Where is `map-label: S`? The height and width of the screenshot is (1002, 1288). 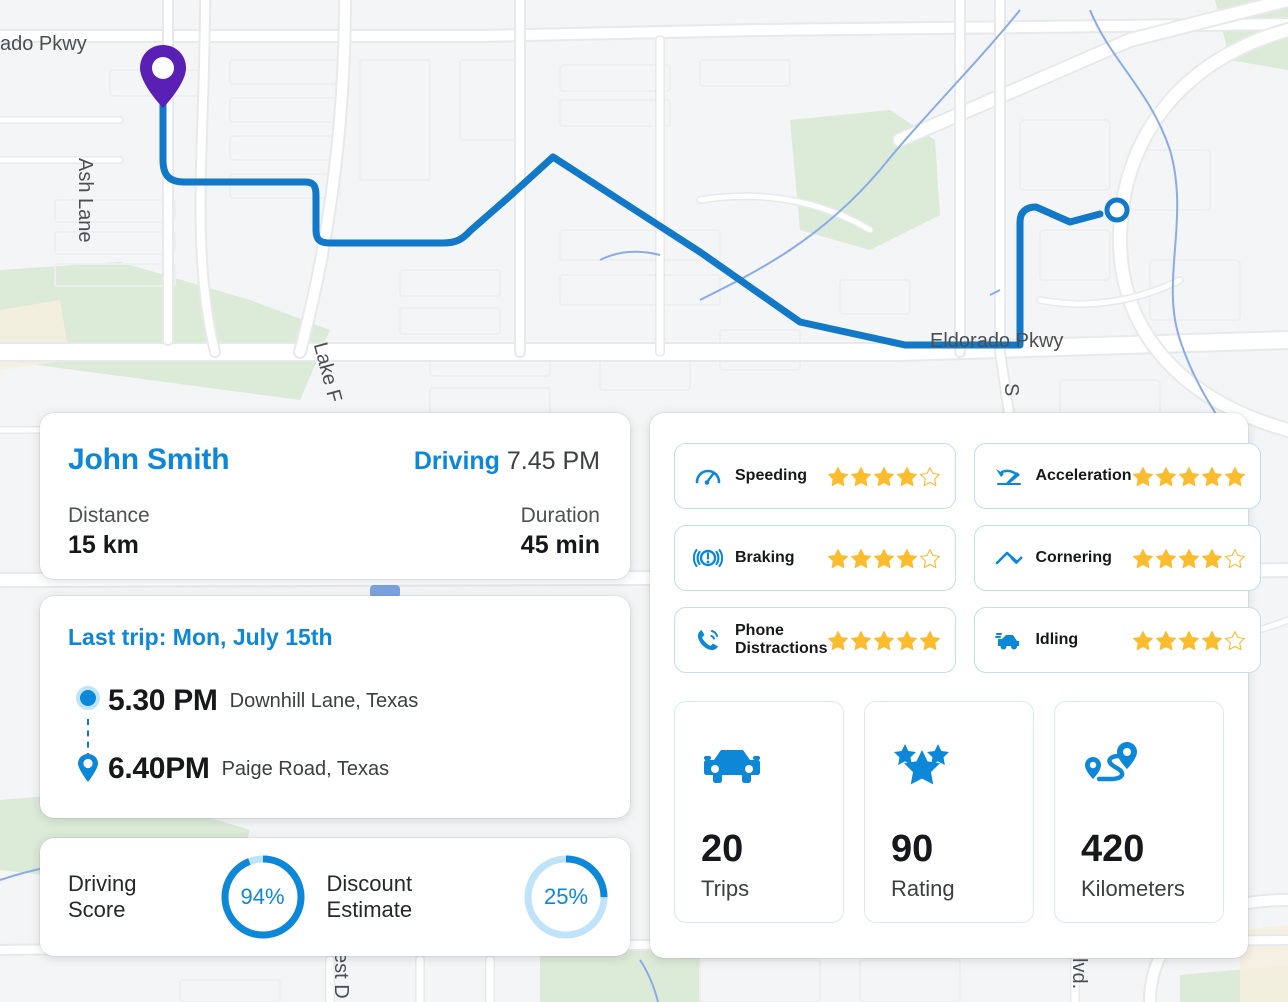
map-label: S is located at coordinates (1011, 390).